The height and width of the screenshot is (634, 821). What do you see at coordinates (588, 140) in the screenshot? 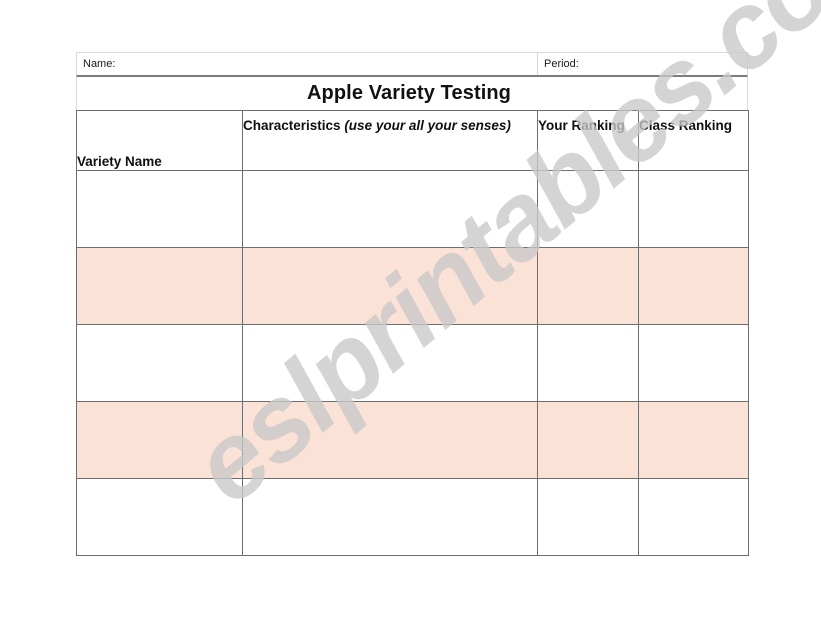
I see `column-header-your-ranking: Your Ranking` at bounding box center [588, 140].